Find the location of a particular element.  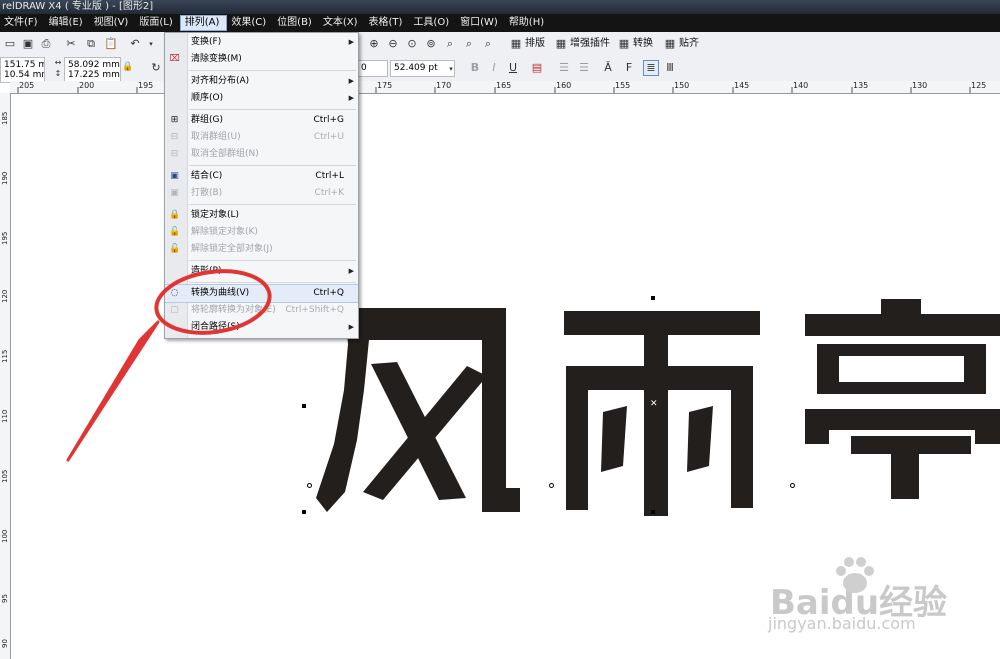

baidu-watermark-url: jingyan.baidu.com is located at coordinates (842, 623).